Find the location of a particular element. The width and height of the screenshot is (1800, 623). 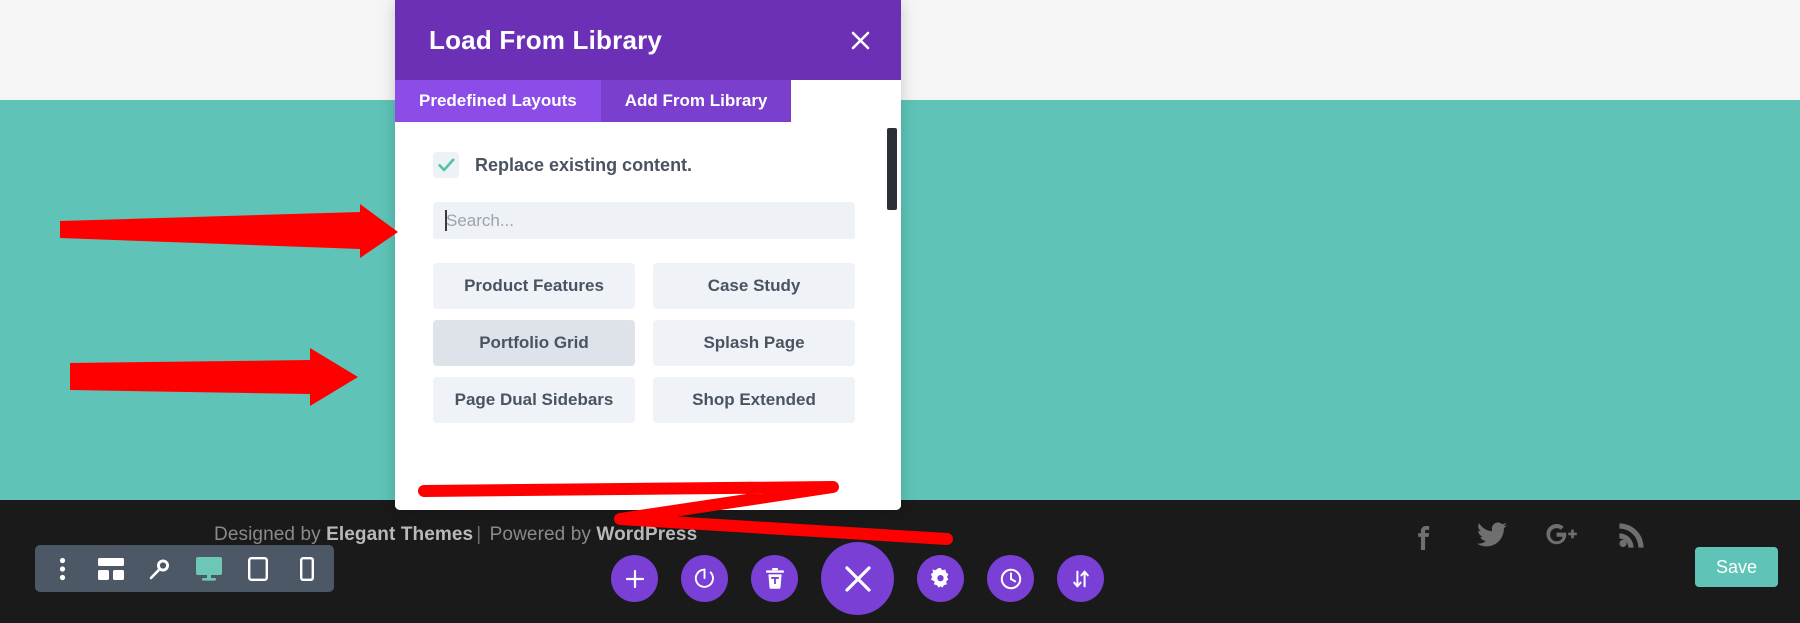

modal-title: Load From Library is located at coordinates (546, 39).